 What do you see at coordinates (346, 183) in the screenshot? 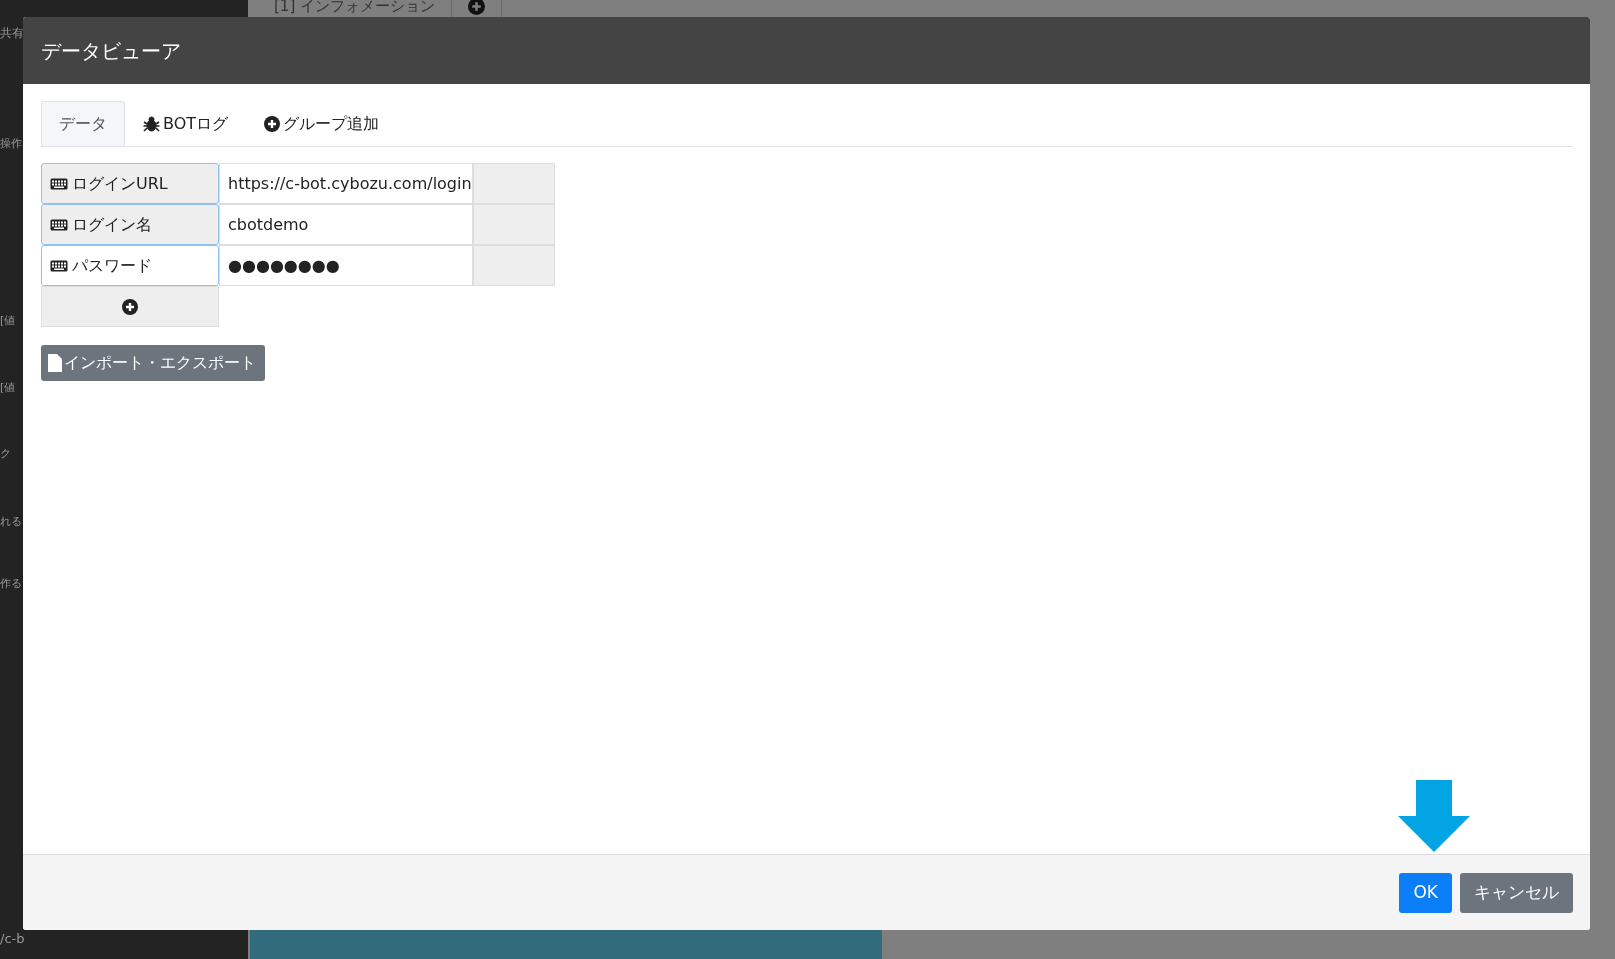
I see `value-cell: https://c-bot.cybozu.com/login` at bounding box center [346, 183].